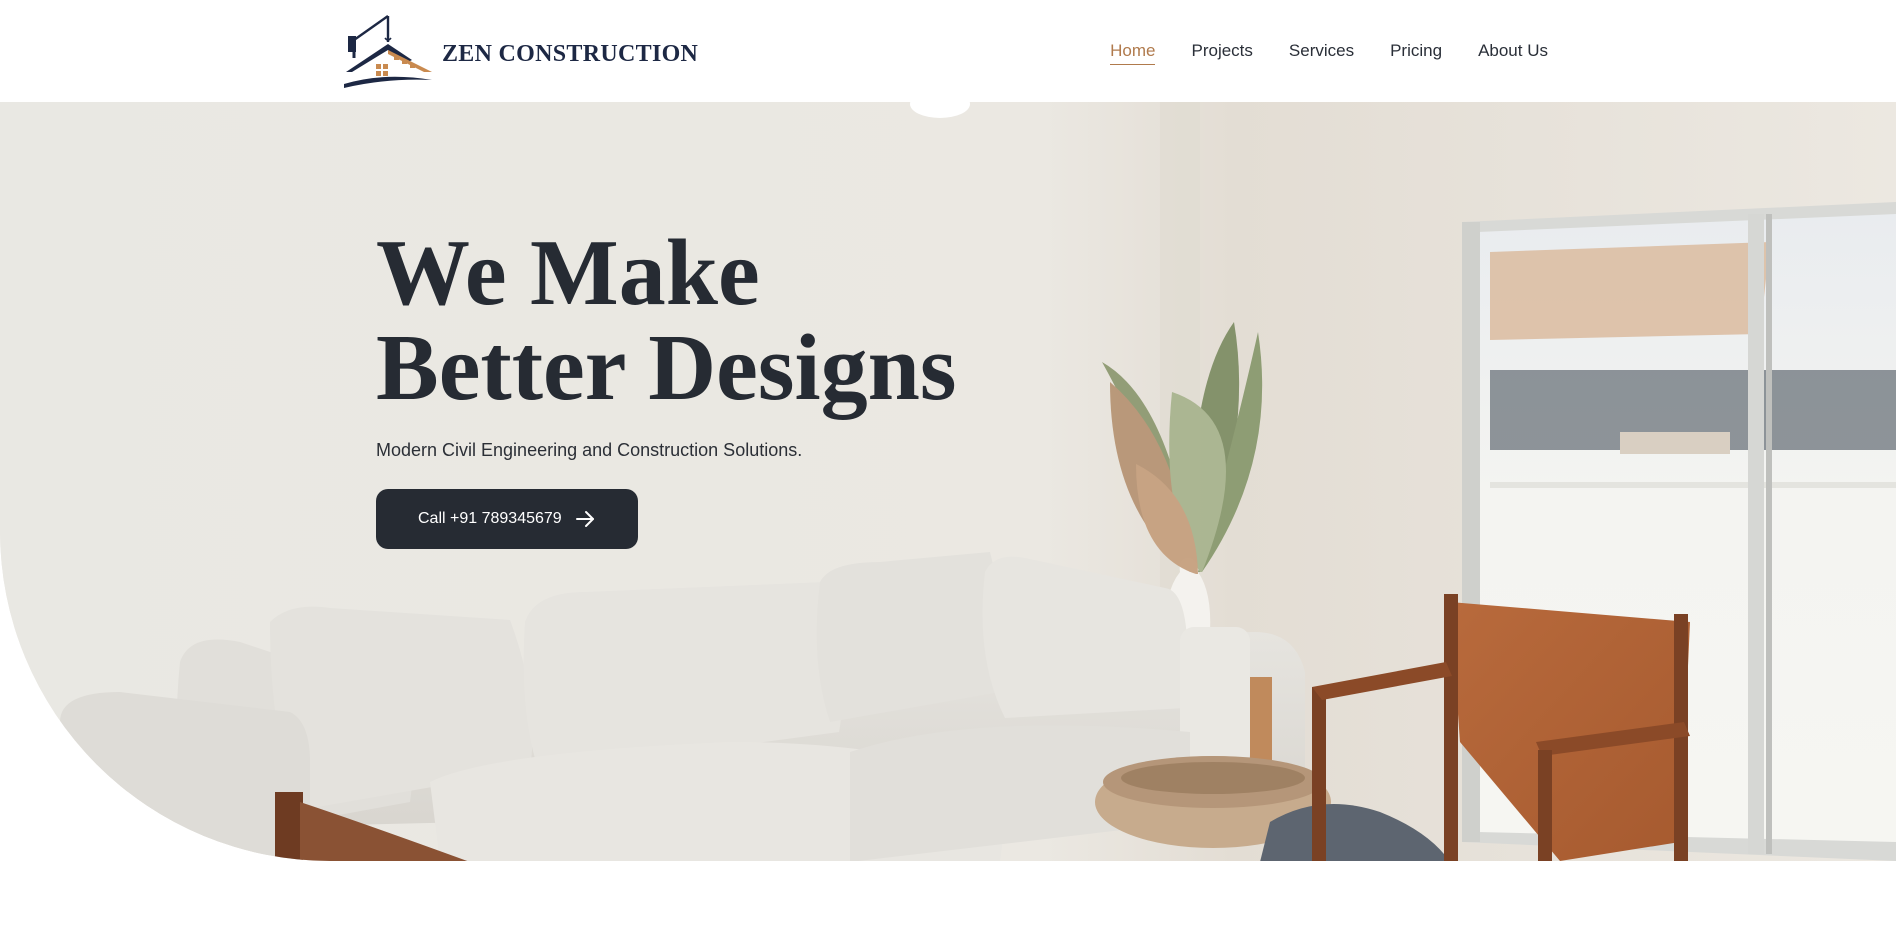 Image resolution: width=1896 pixels, height=934 pixels. I want to click on hero-title: We Make Better Designs, so click(666, 321).